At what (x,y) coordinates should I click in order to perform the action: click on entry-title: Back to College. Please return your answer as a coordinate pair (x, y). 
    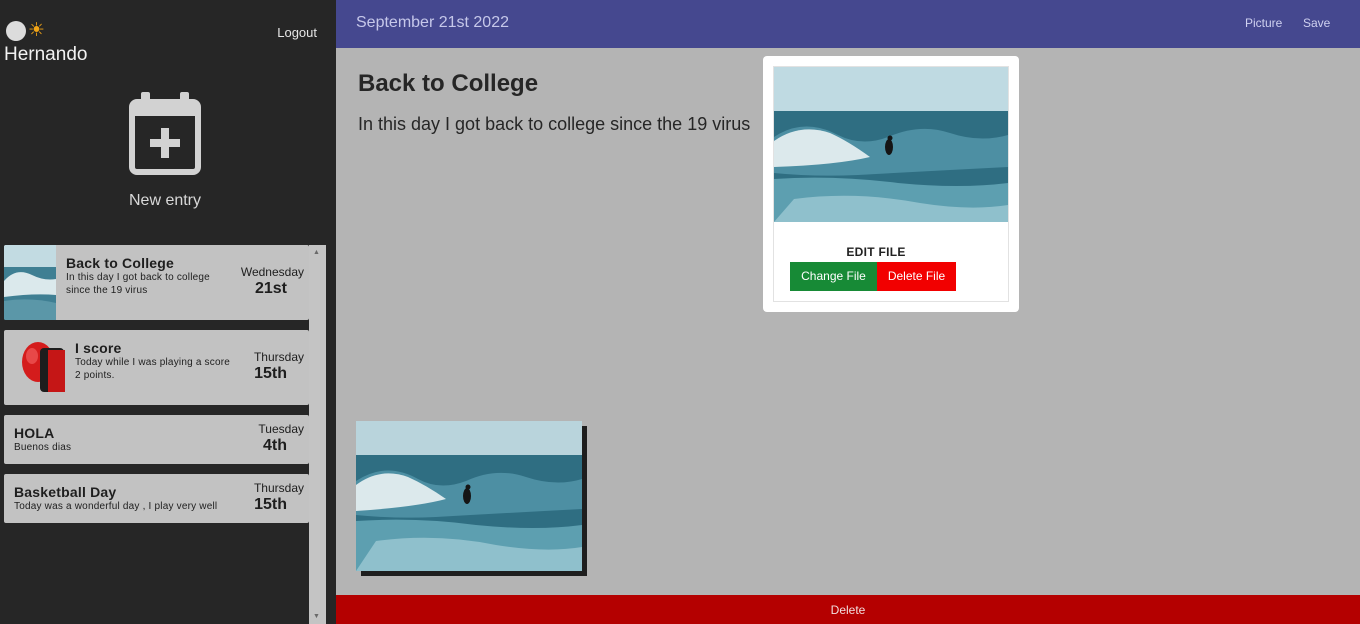
    Looking at the image, I should click on (120, 263).